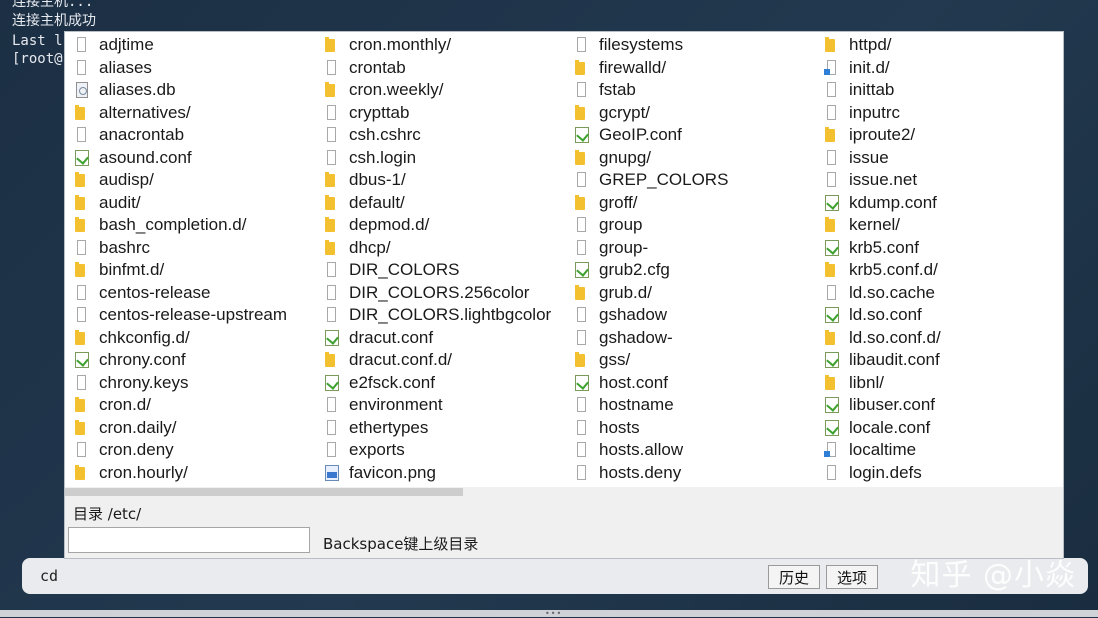 Image resolution: width=1098 pixels, height=618 pixels. I want to click on folder-item: cron.weekly/, so click(440, 90).